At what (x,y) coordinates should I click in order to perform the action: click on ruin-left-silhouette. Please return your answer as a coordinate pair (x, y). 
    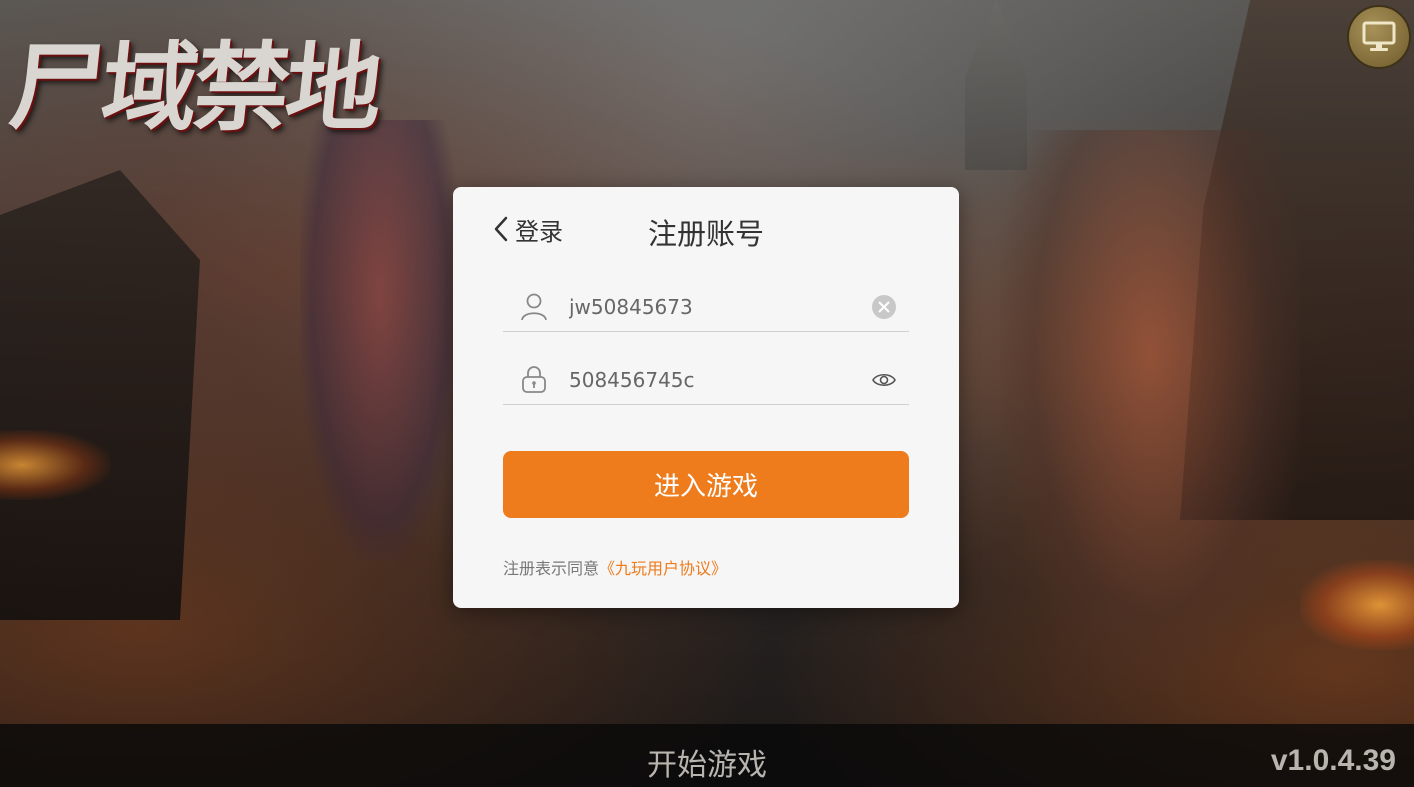
    Looking at the image, I should click on (100, 395).